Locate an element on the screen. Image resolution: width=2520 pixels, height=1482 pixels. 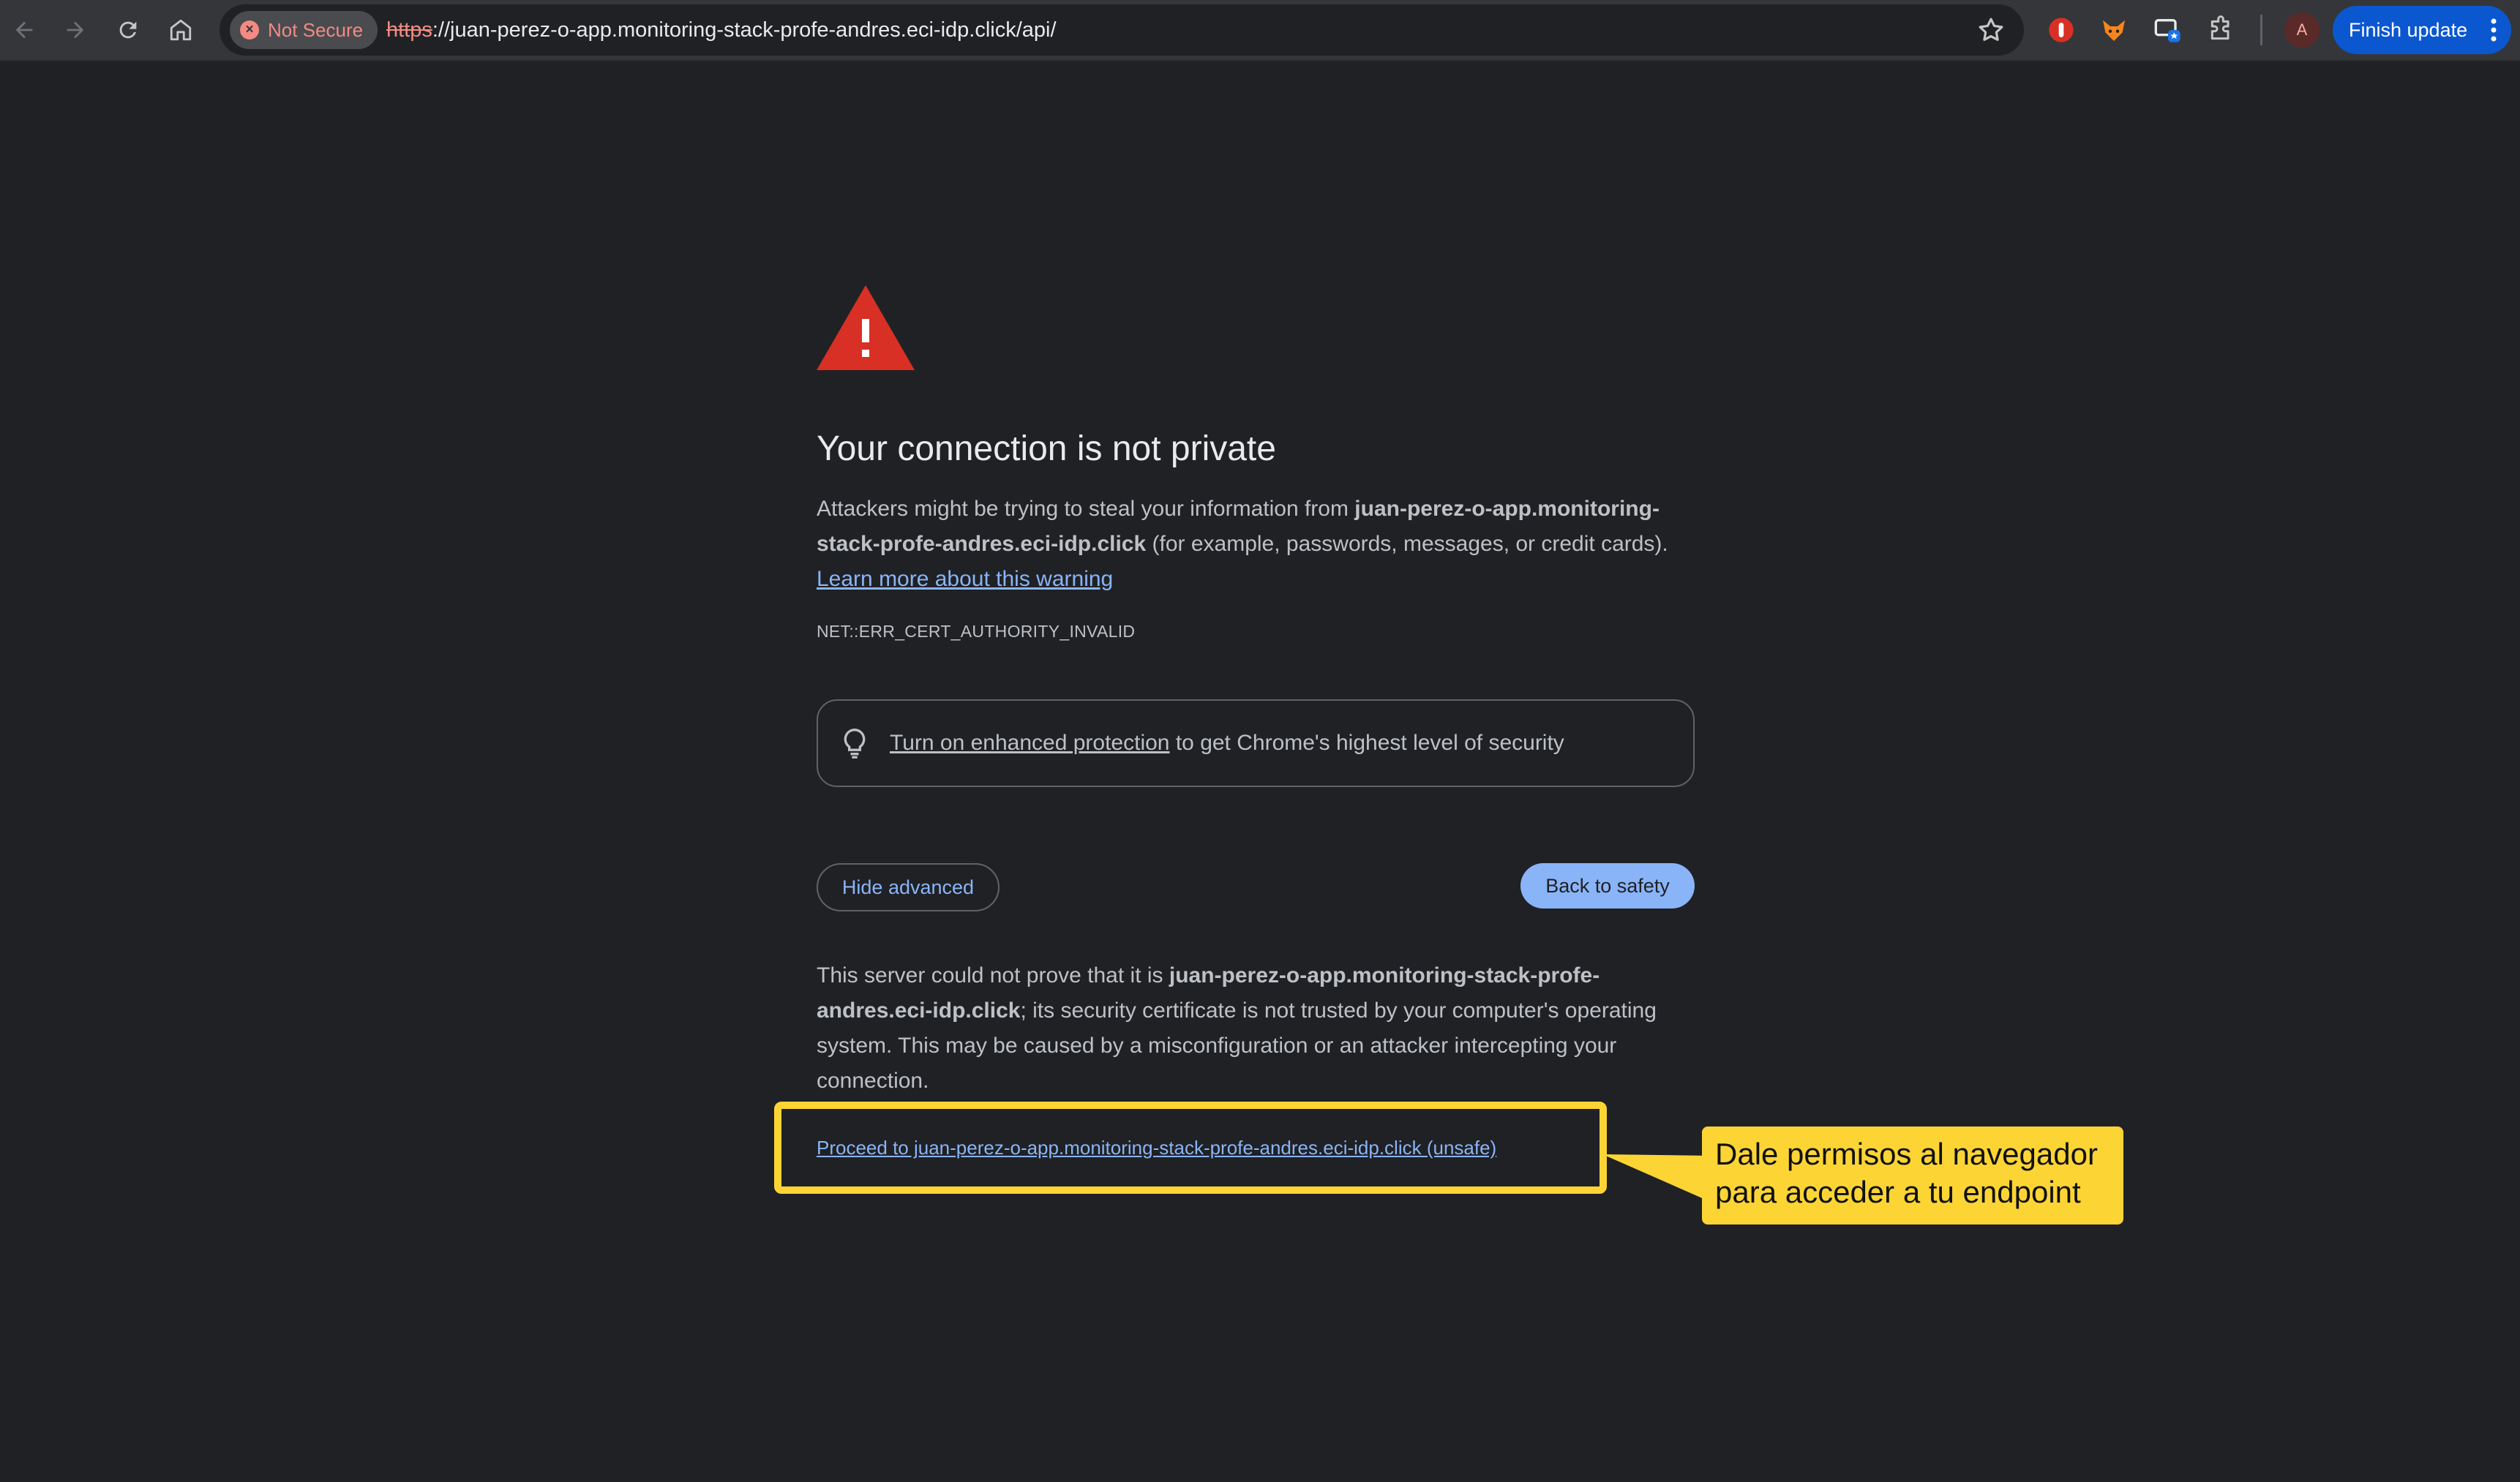
finish-update-button: Finish update is located at coordinates (2422, 30).